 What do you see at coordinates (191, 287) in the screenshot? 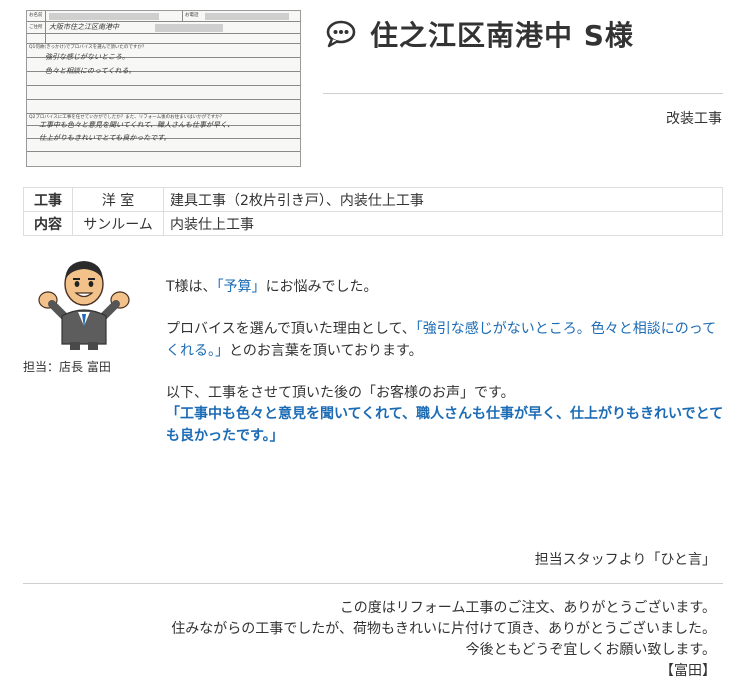
I see `message-text: T様は、` at bounding box center [191, 287].